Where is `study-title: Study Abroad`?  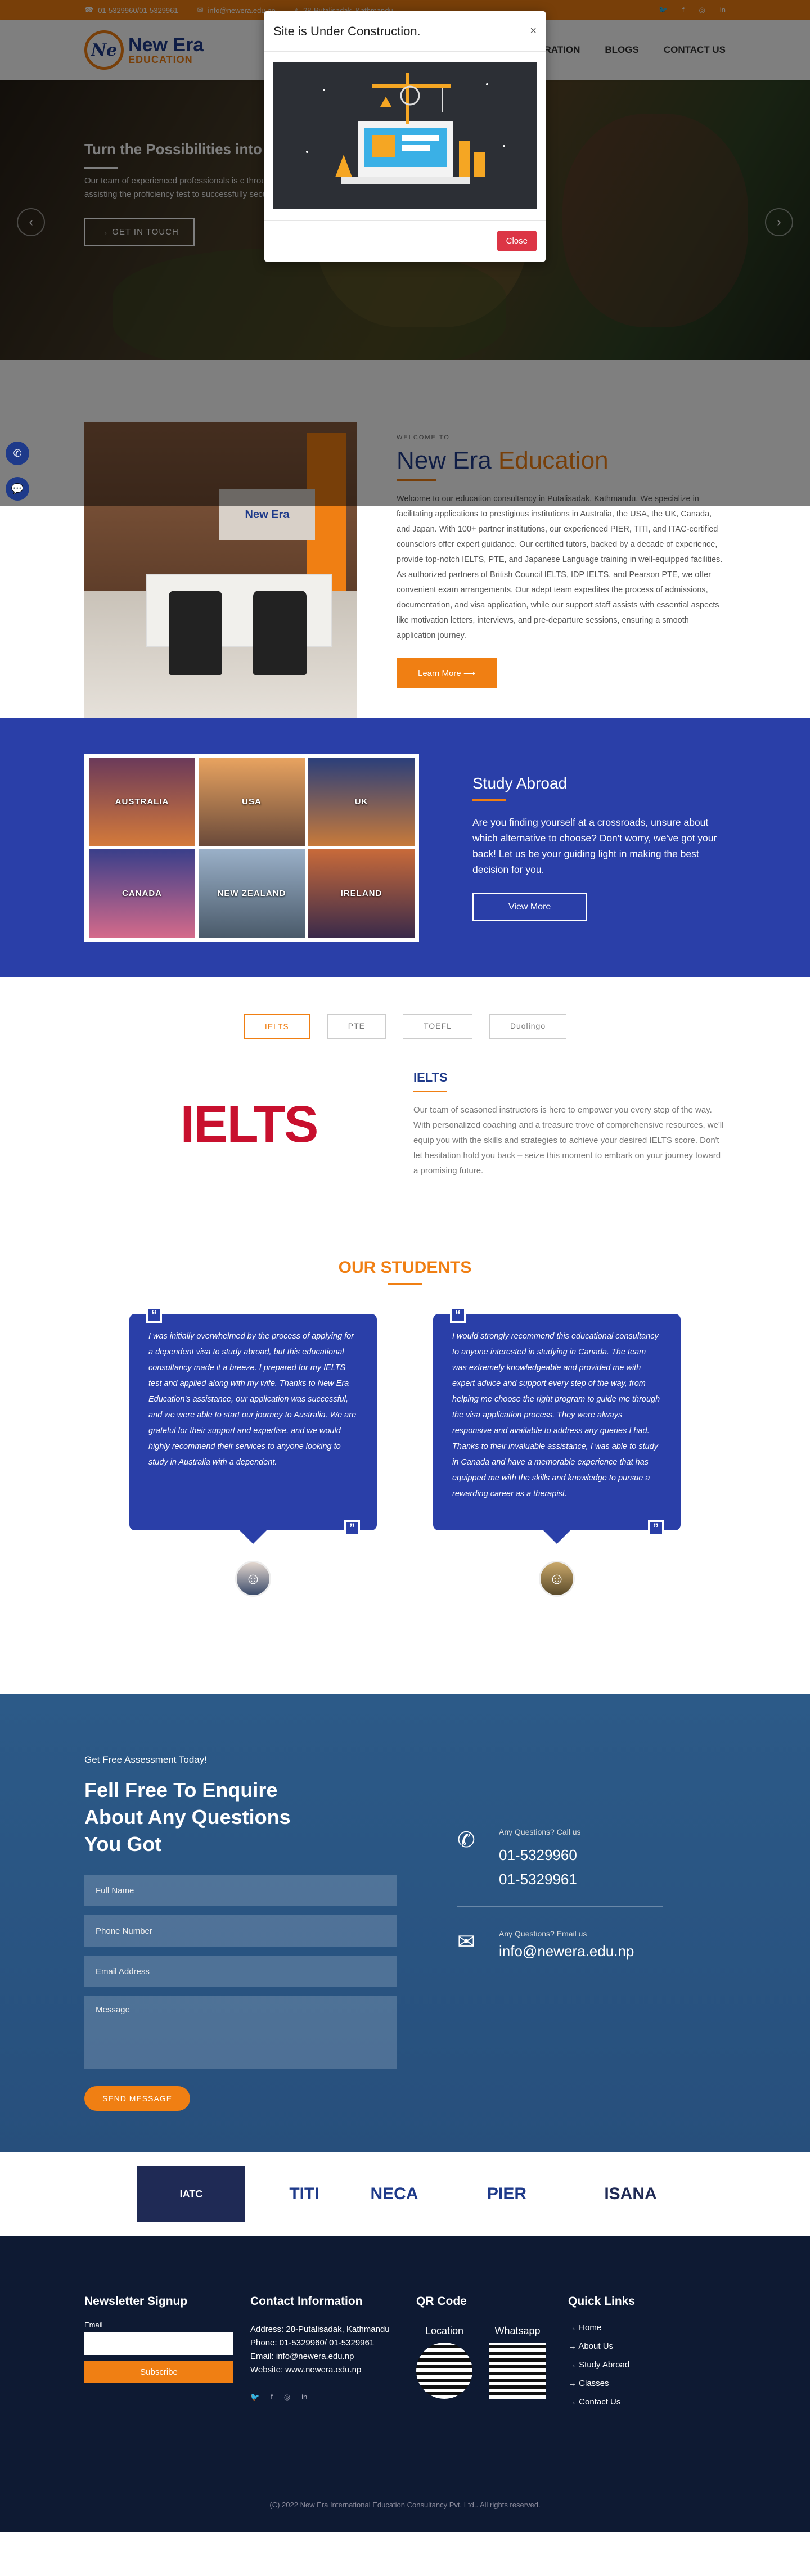
study-title: Study Abroad is located at coordinates (520, 783).